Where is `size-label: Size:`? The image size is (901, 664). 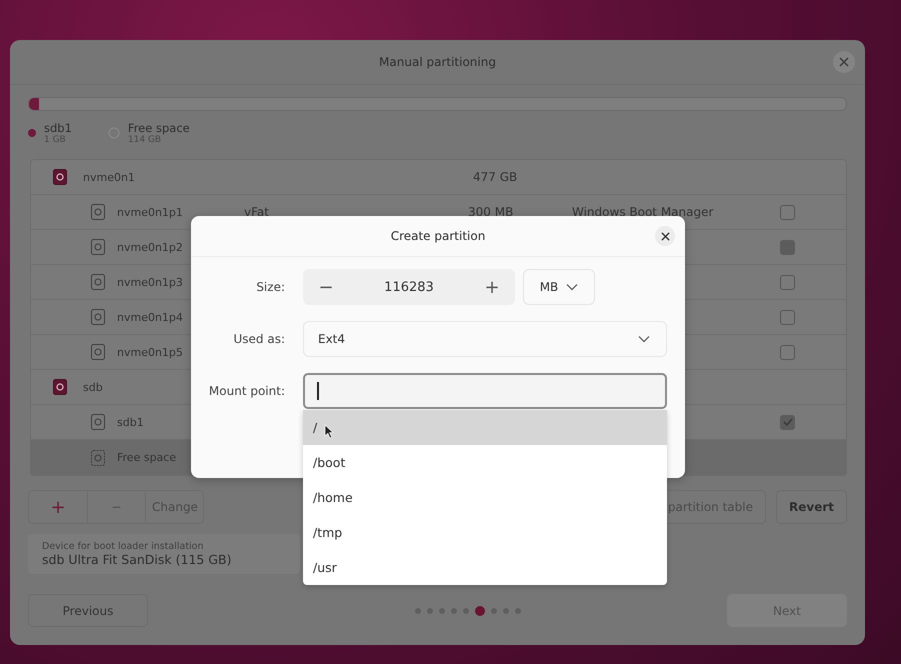
size-label: Size: is located at coordinates (270, 287).